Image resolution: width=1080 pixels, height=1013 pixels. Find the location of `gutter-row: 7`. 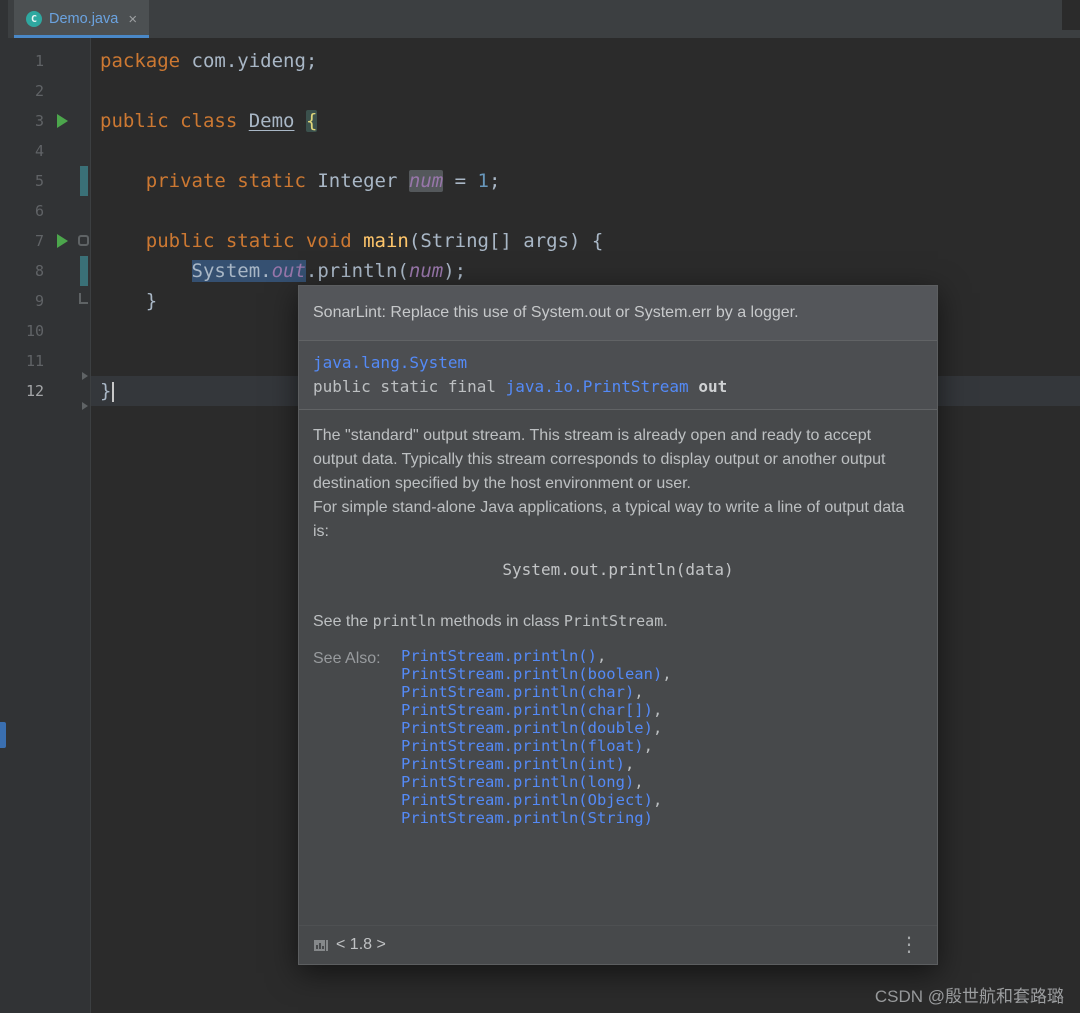

gutter-row: 7 is located at coordinates (49, 241).